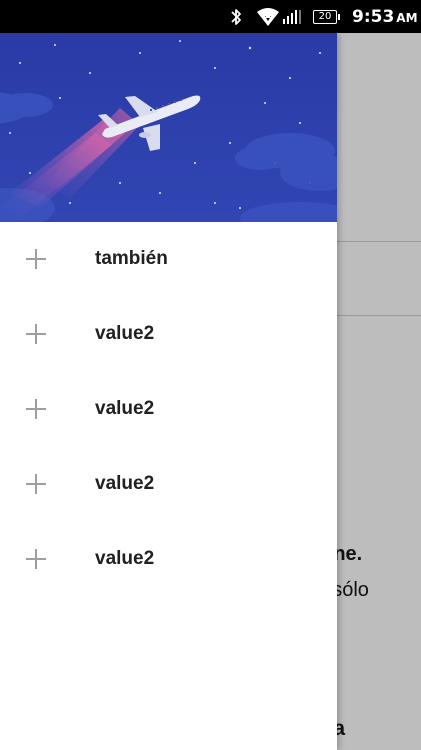 Image resolution: width=421 pixels, height=750 pixels. I want to click on status-bar: 20 9:53 AM, so click(210, 16).